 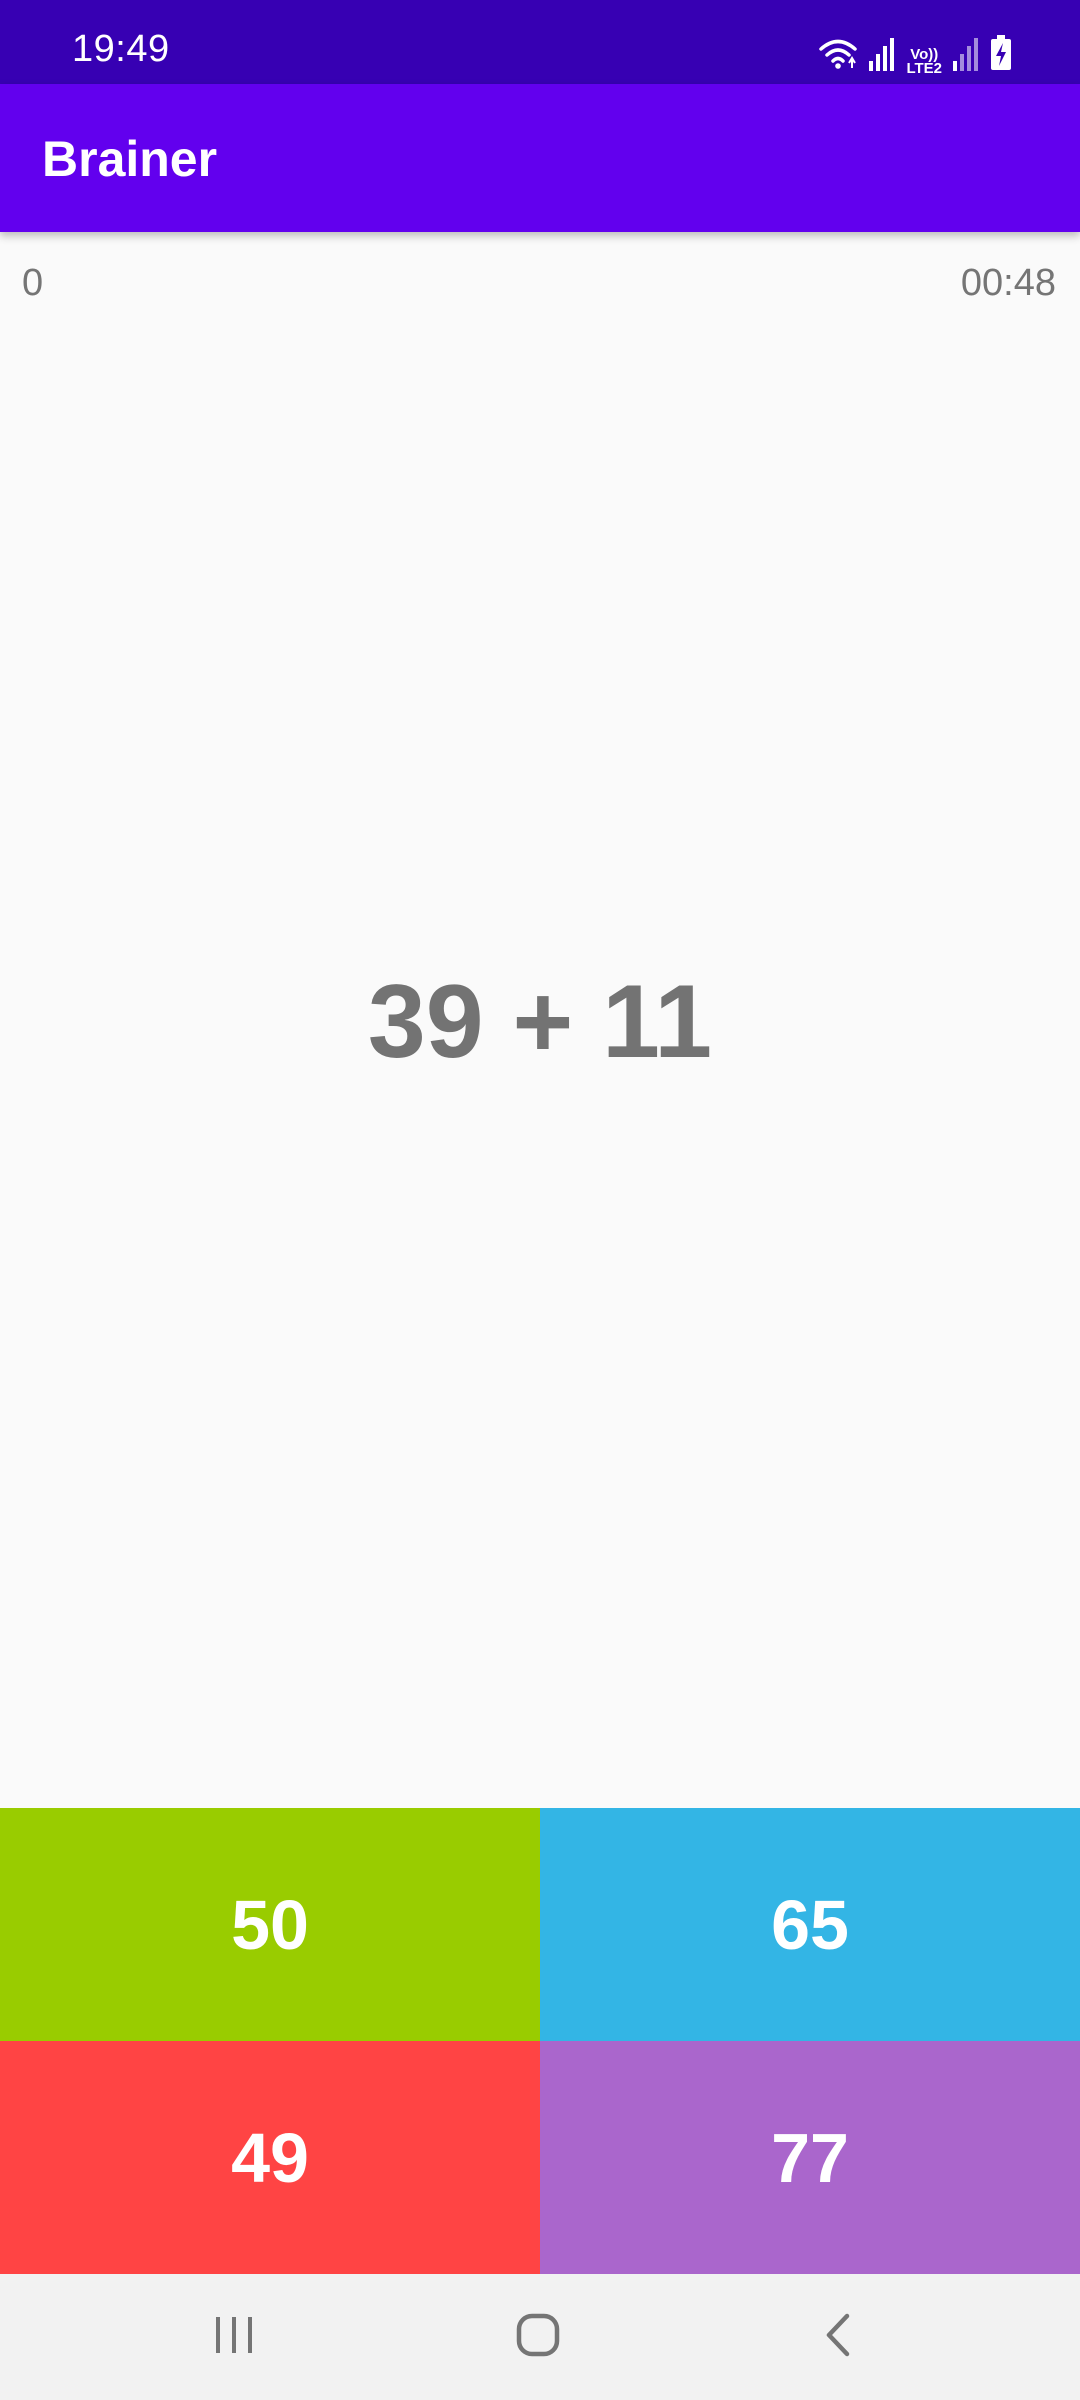 I want to click on home-button, so click(x=538, y=2337).